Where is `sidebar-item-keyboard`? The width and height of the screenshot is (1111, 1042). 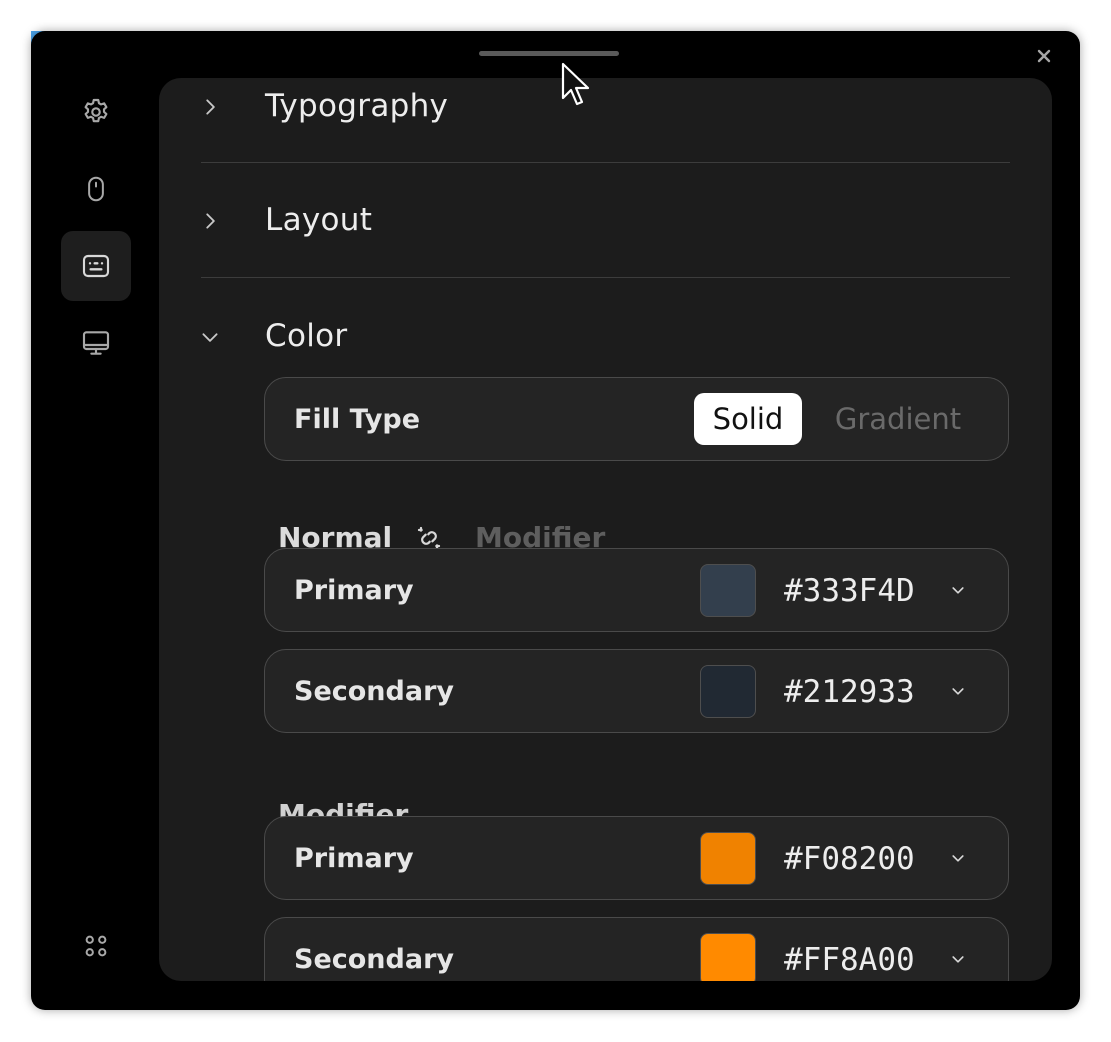 sidebar-item-keyboard is located at coordinates (96, 266).